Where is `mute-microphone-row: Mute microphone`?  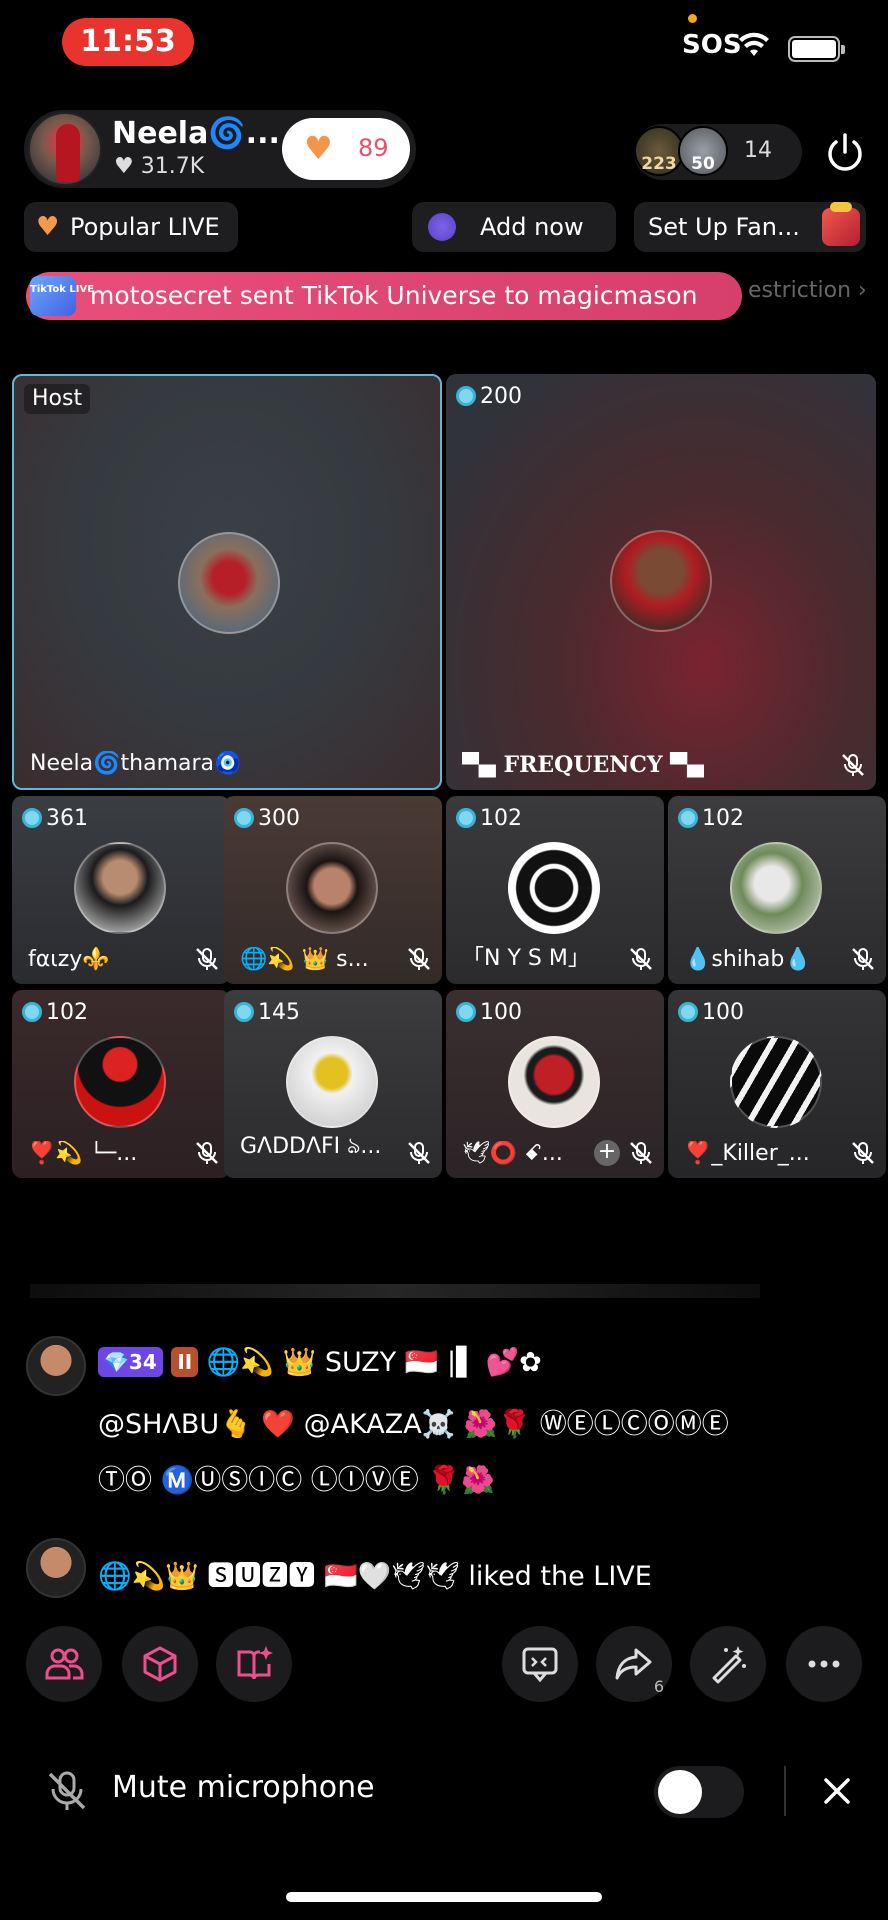 mute-microphone-row: Mute microphone is located at coordinates (444, 1792).